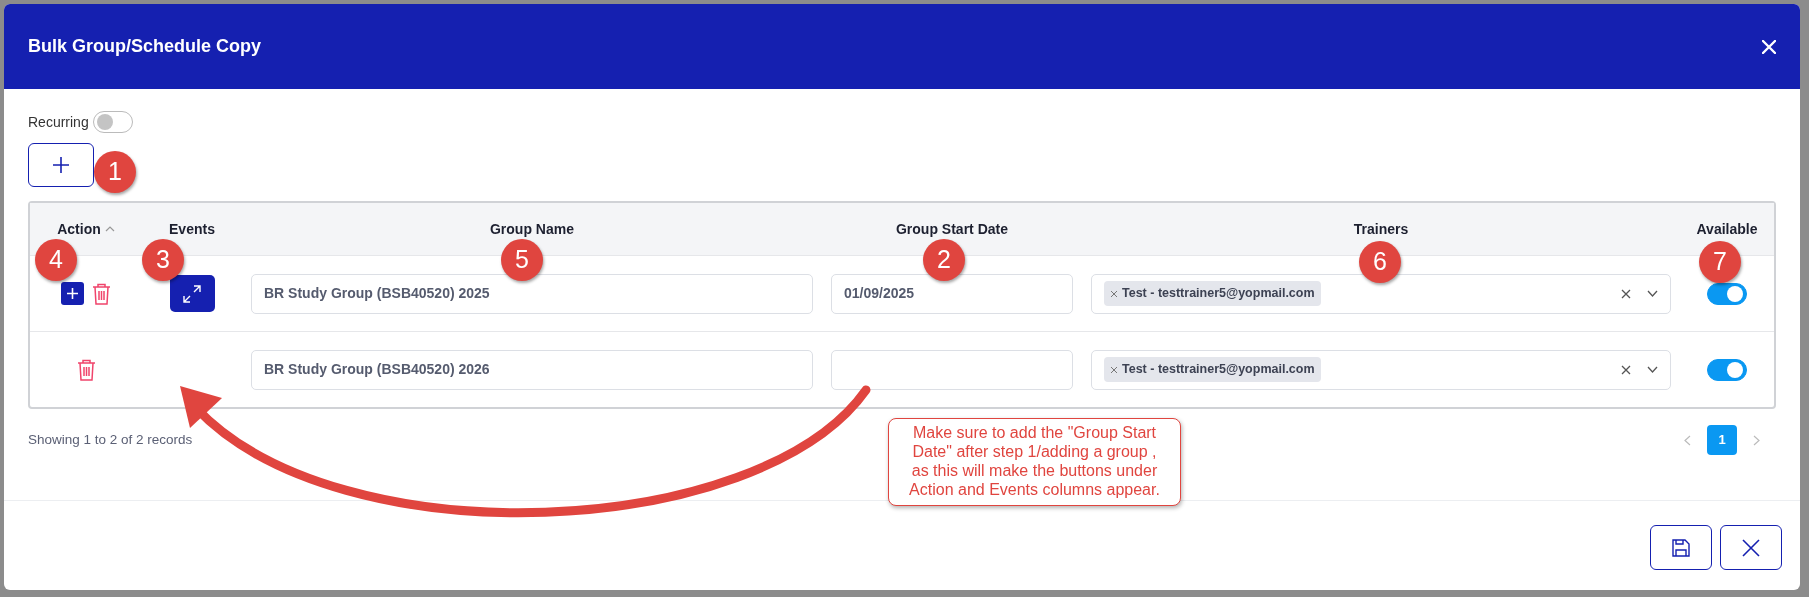 The height and width of the screenshot is (597, 1809). What do you see at coordinates (532, 369) in the screenshot?
I see `group-name-field: BR Study Group (BSB40520) 2026` at bounding box center [532, 369].